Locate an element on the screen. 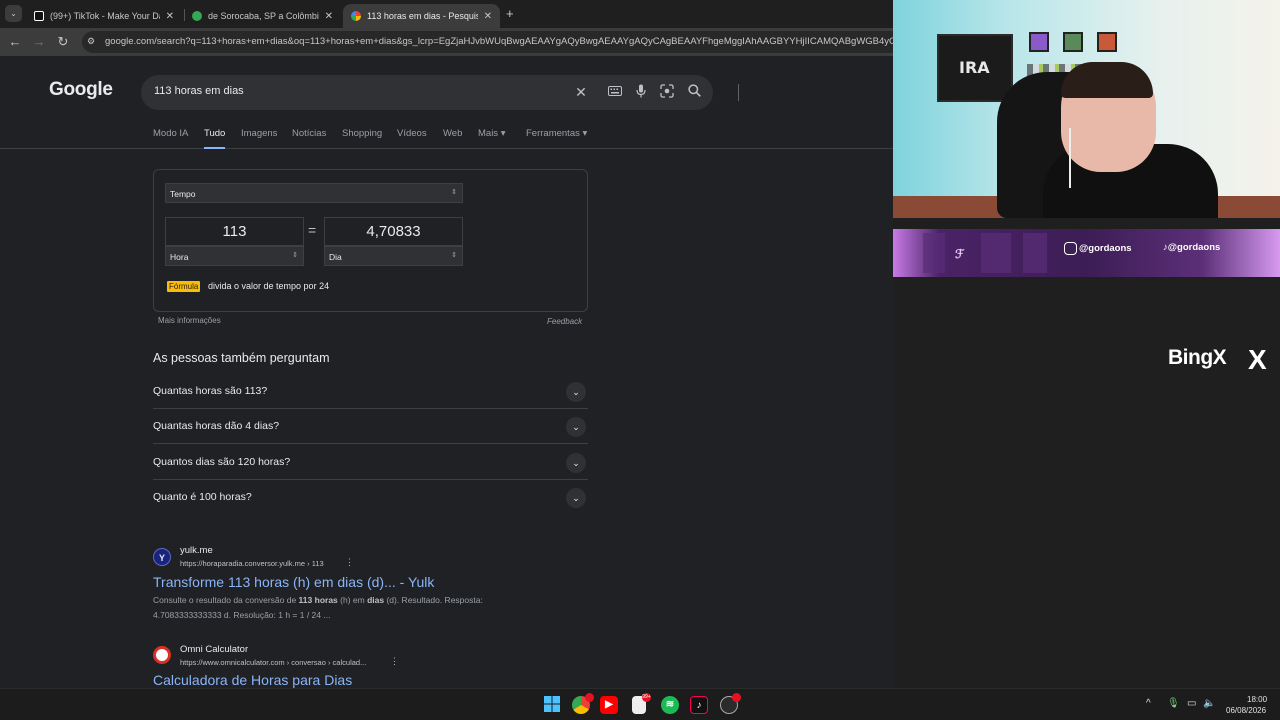 This screenshot has width=1280, height=720. back-button: ← is located at coordinates (15, 42).